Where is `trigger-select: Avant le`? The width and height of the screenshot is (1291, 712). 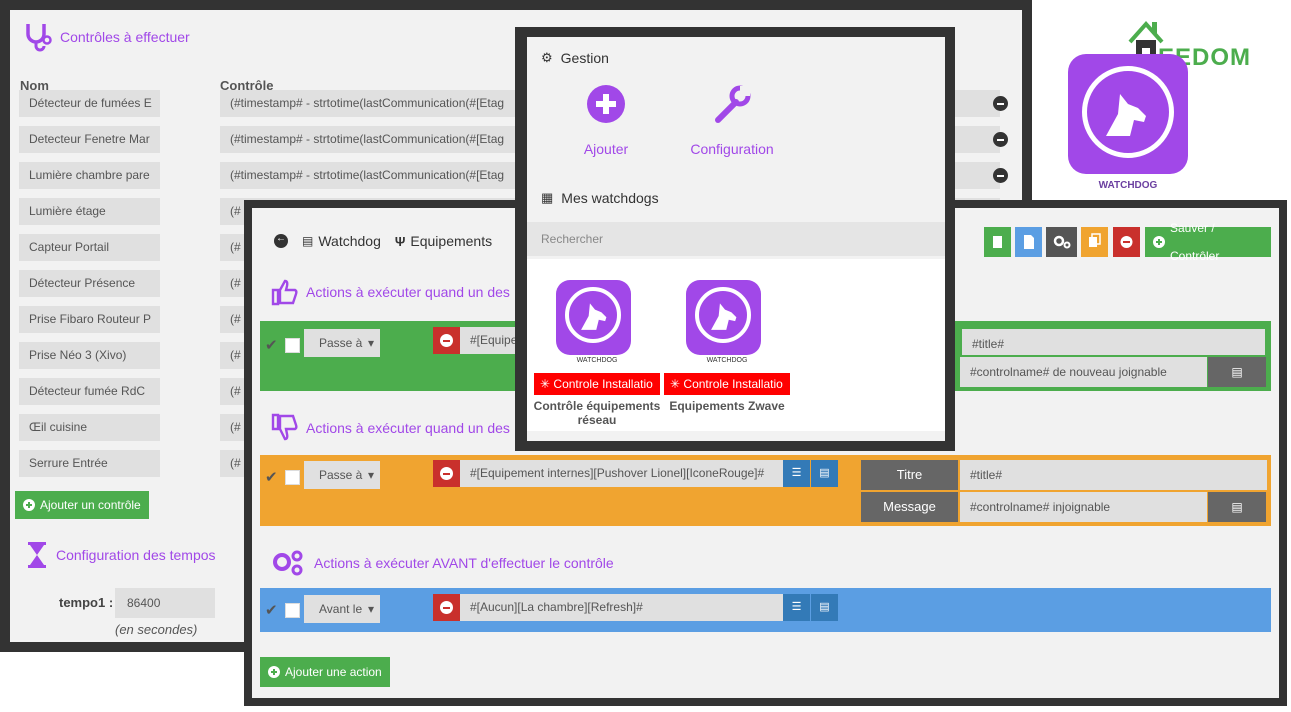 trigger-select: Avant le is located at coordinates (342, 609).